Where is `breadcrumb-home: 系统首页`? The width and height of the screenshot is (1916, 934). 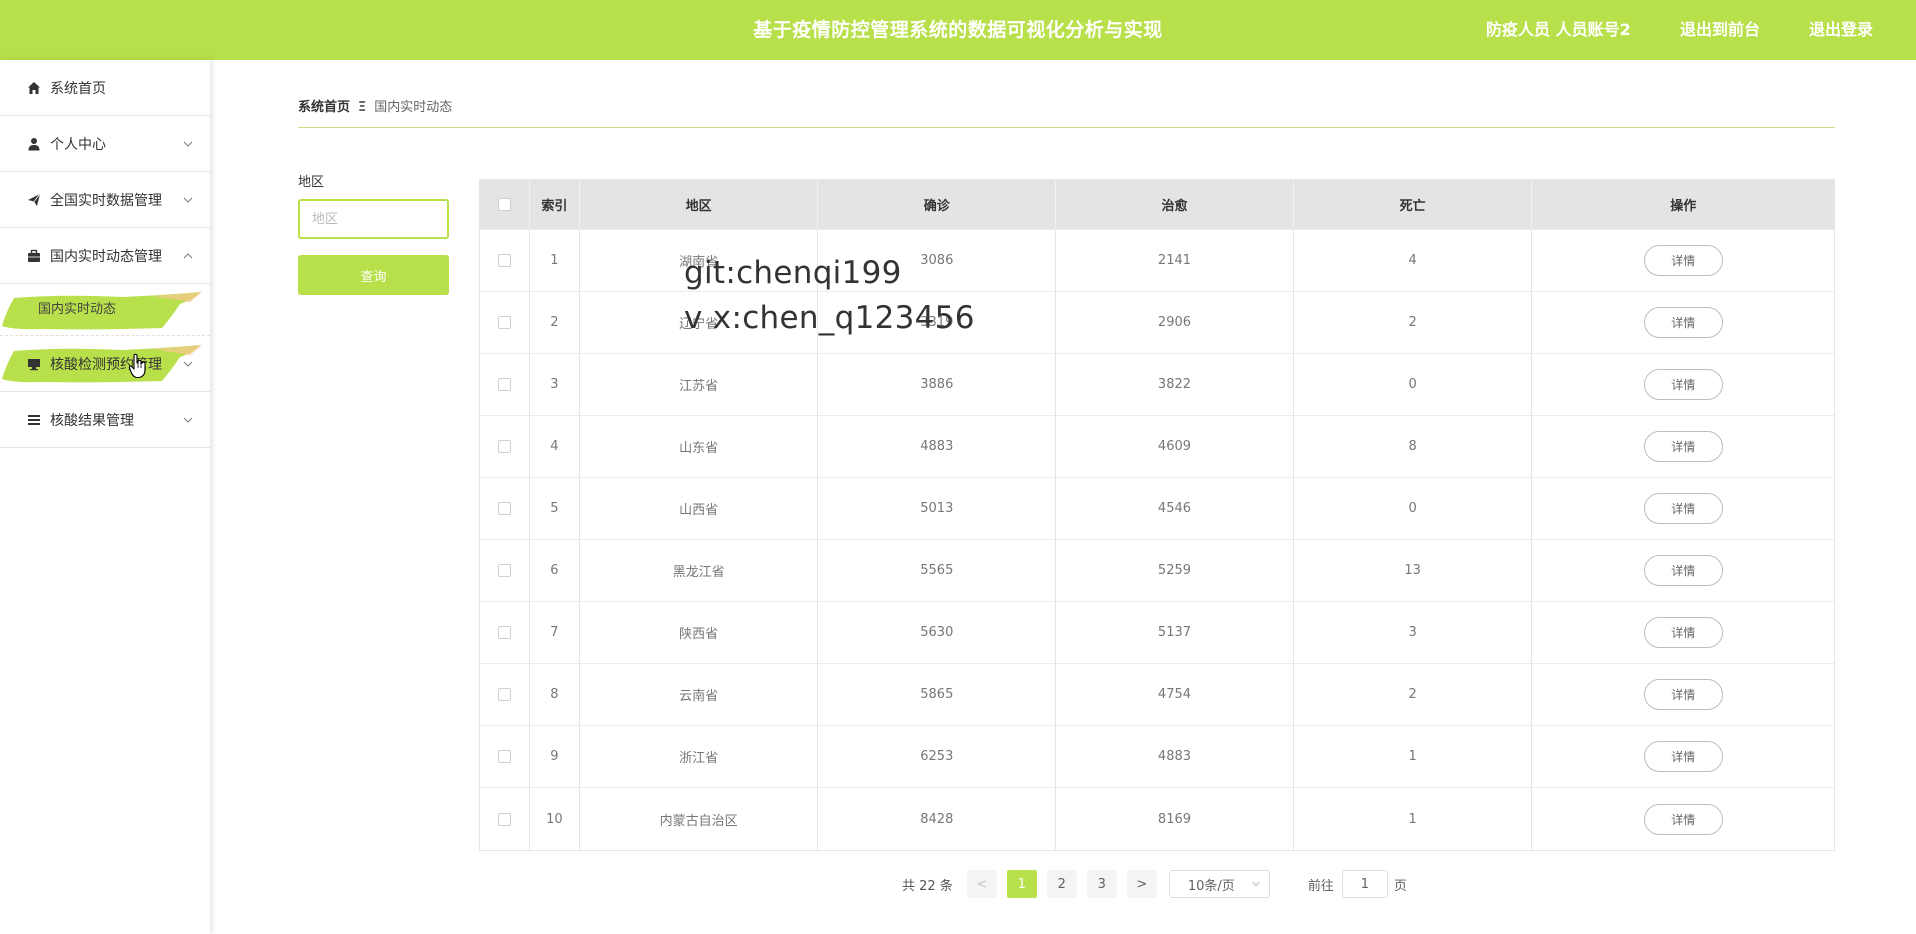
breadcrumb-home: 系统首页 is located at coordinates (324, 107).